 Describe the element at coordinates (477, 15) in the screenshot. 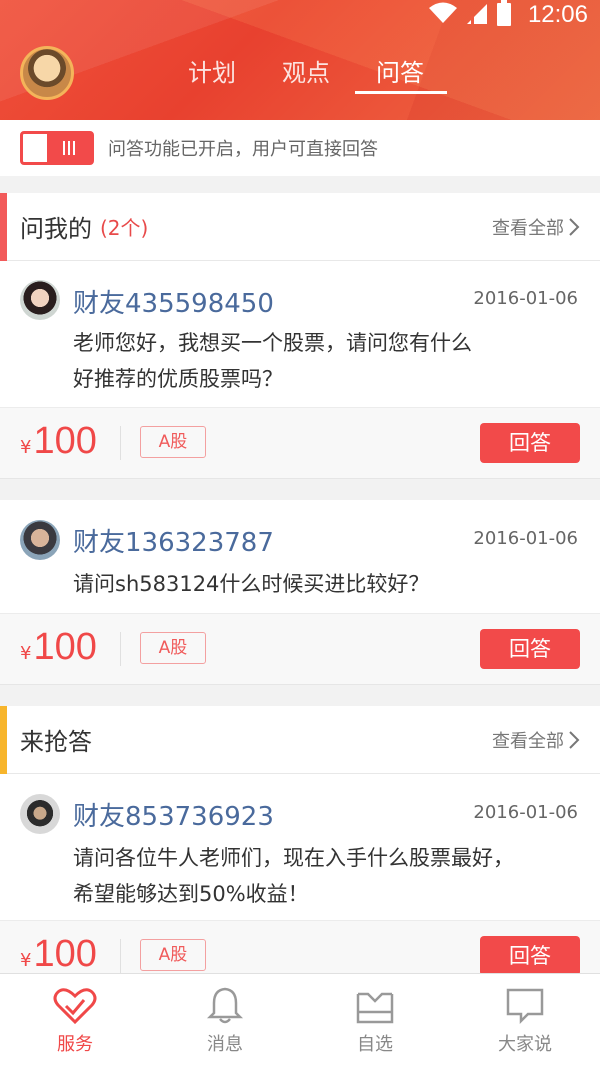

I see `signal-icon` at that location.